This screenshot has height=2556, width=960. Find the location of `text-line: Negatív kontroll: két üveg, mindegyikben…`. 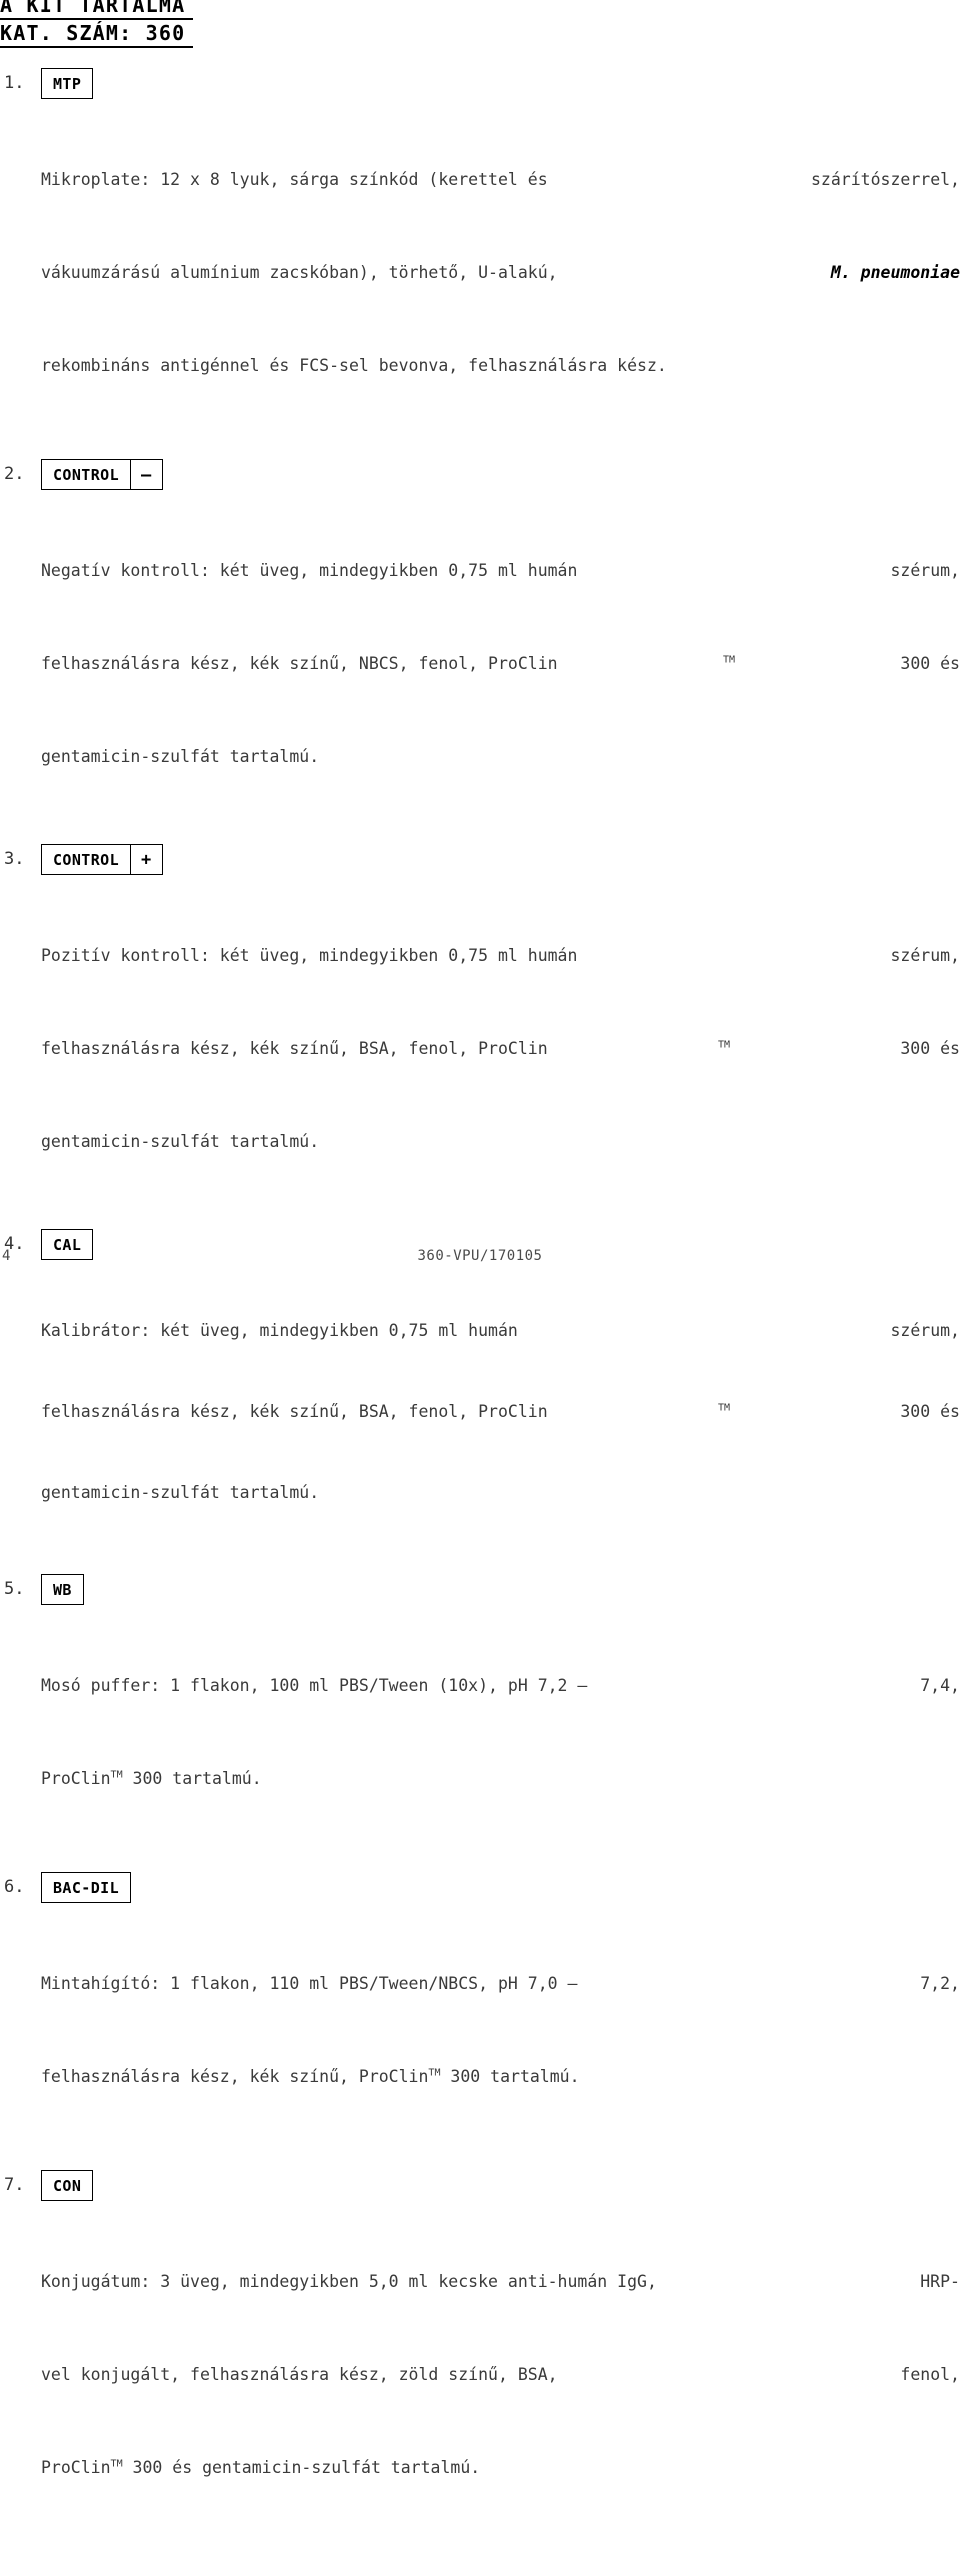

text-line: Negatív kontroll: két üveg, mindegyikben… is located at coordinates (500, 570).